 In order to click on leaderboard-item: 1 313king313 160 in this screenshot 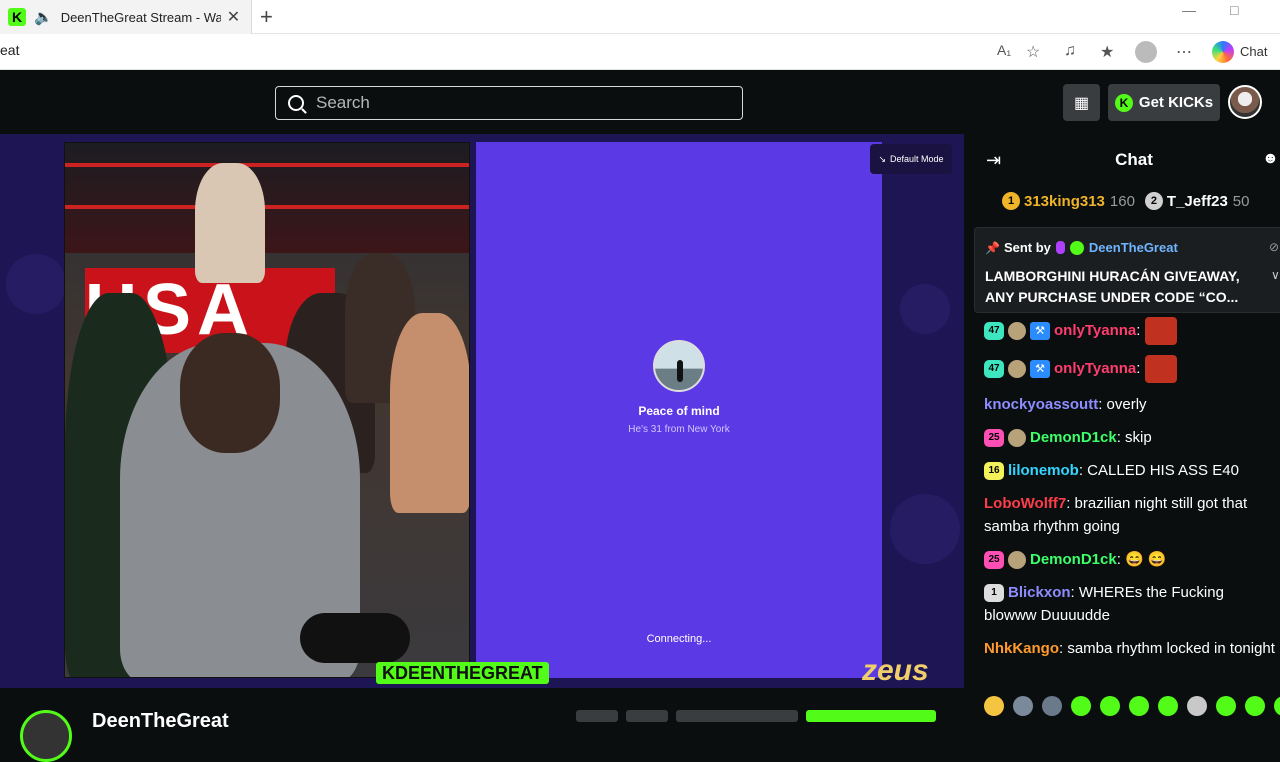, I will do `click(1068, 201)`.